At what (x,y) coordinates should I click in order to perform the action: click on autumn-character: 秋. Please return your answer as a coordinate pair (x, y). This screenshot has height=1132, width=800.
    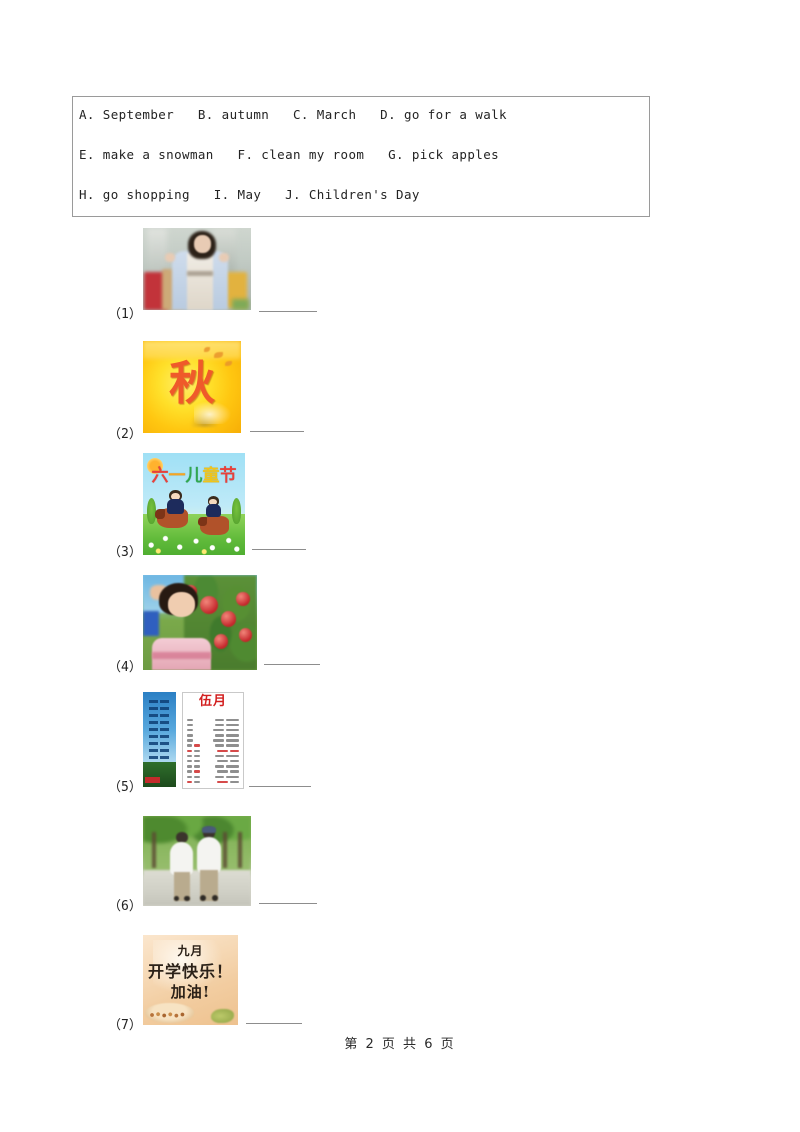
    Looking at the image, I should click on (192, 383).